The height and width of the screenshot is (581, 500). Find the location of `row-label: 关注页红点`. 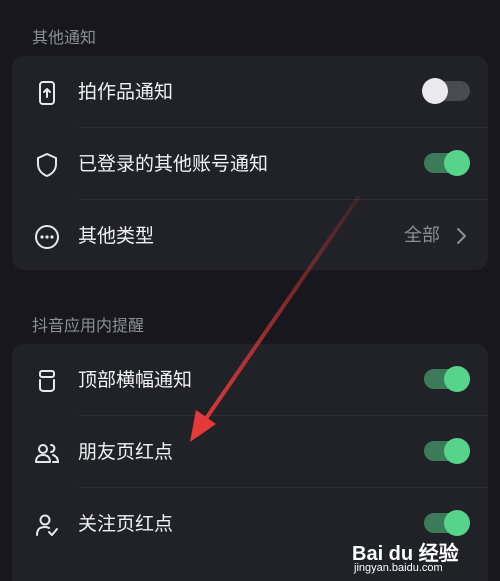

row-label: 关注页红点 is located at coordinates (126, 524).